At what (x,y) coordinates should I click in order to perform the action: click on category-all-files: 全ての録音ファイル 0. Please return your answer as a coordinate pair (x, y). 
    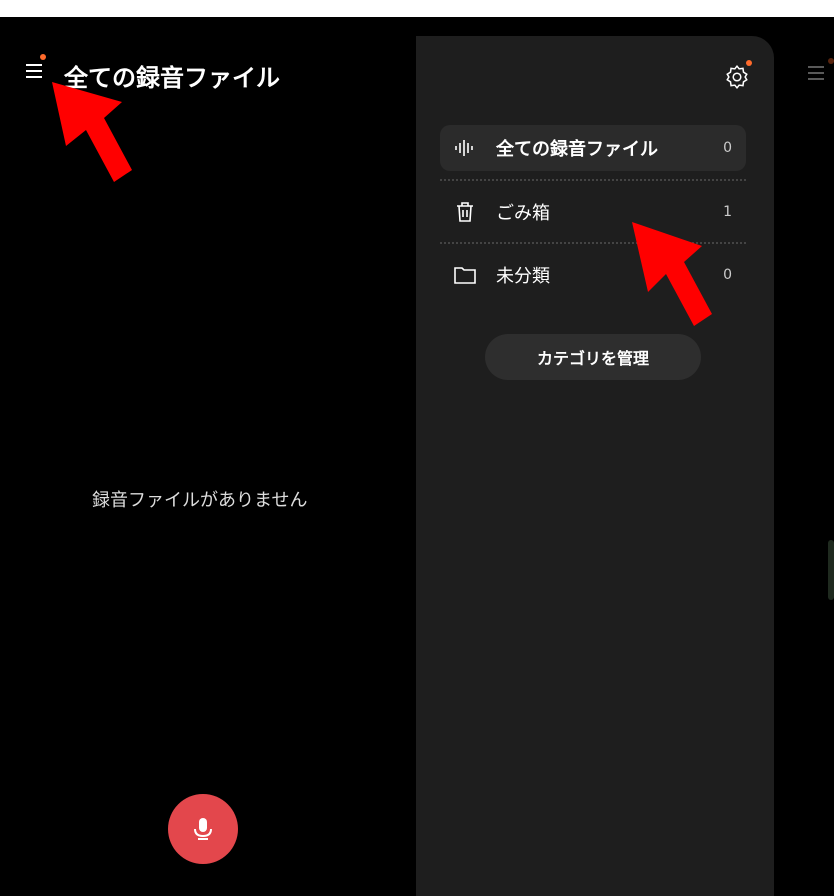
    Looking at the image, I should click on (593, 148).